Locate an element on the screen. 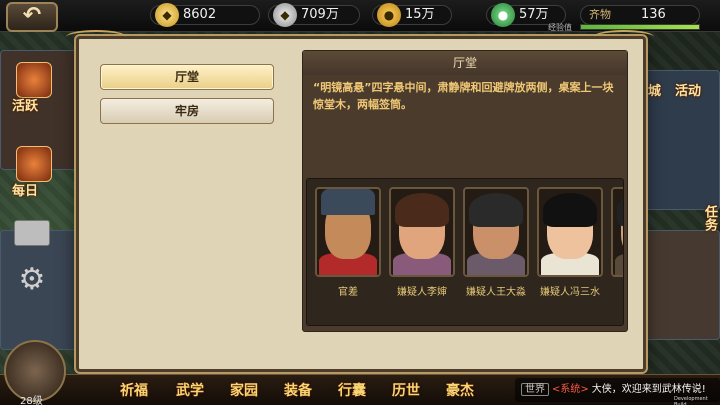 This screenshot has width=720, height=405. gear-icon: ⚙ is located at coordinates (32, 280).